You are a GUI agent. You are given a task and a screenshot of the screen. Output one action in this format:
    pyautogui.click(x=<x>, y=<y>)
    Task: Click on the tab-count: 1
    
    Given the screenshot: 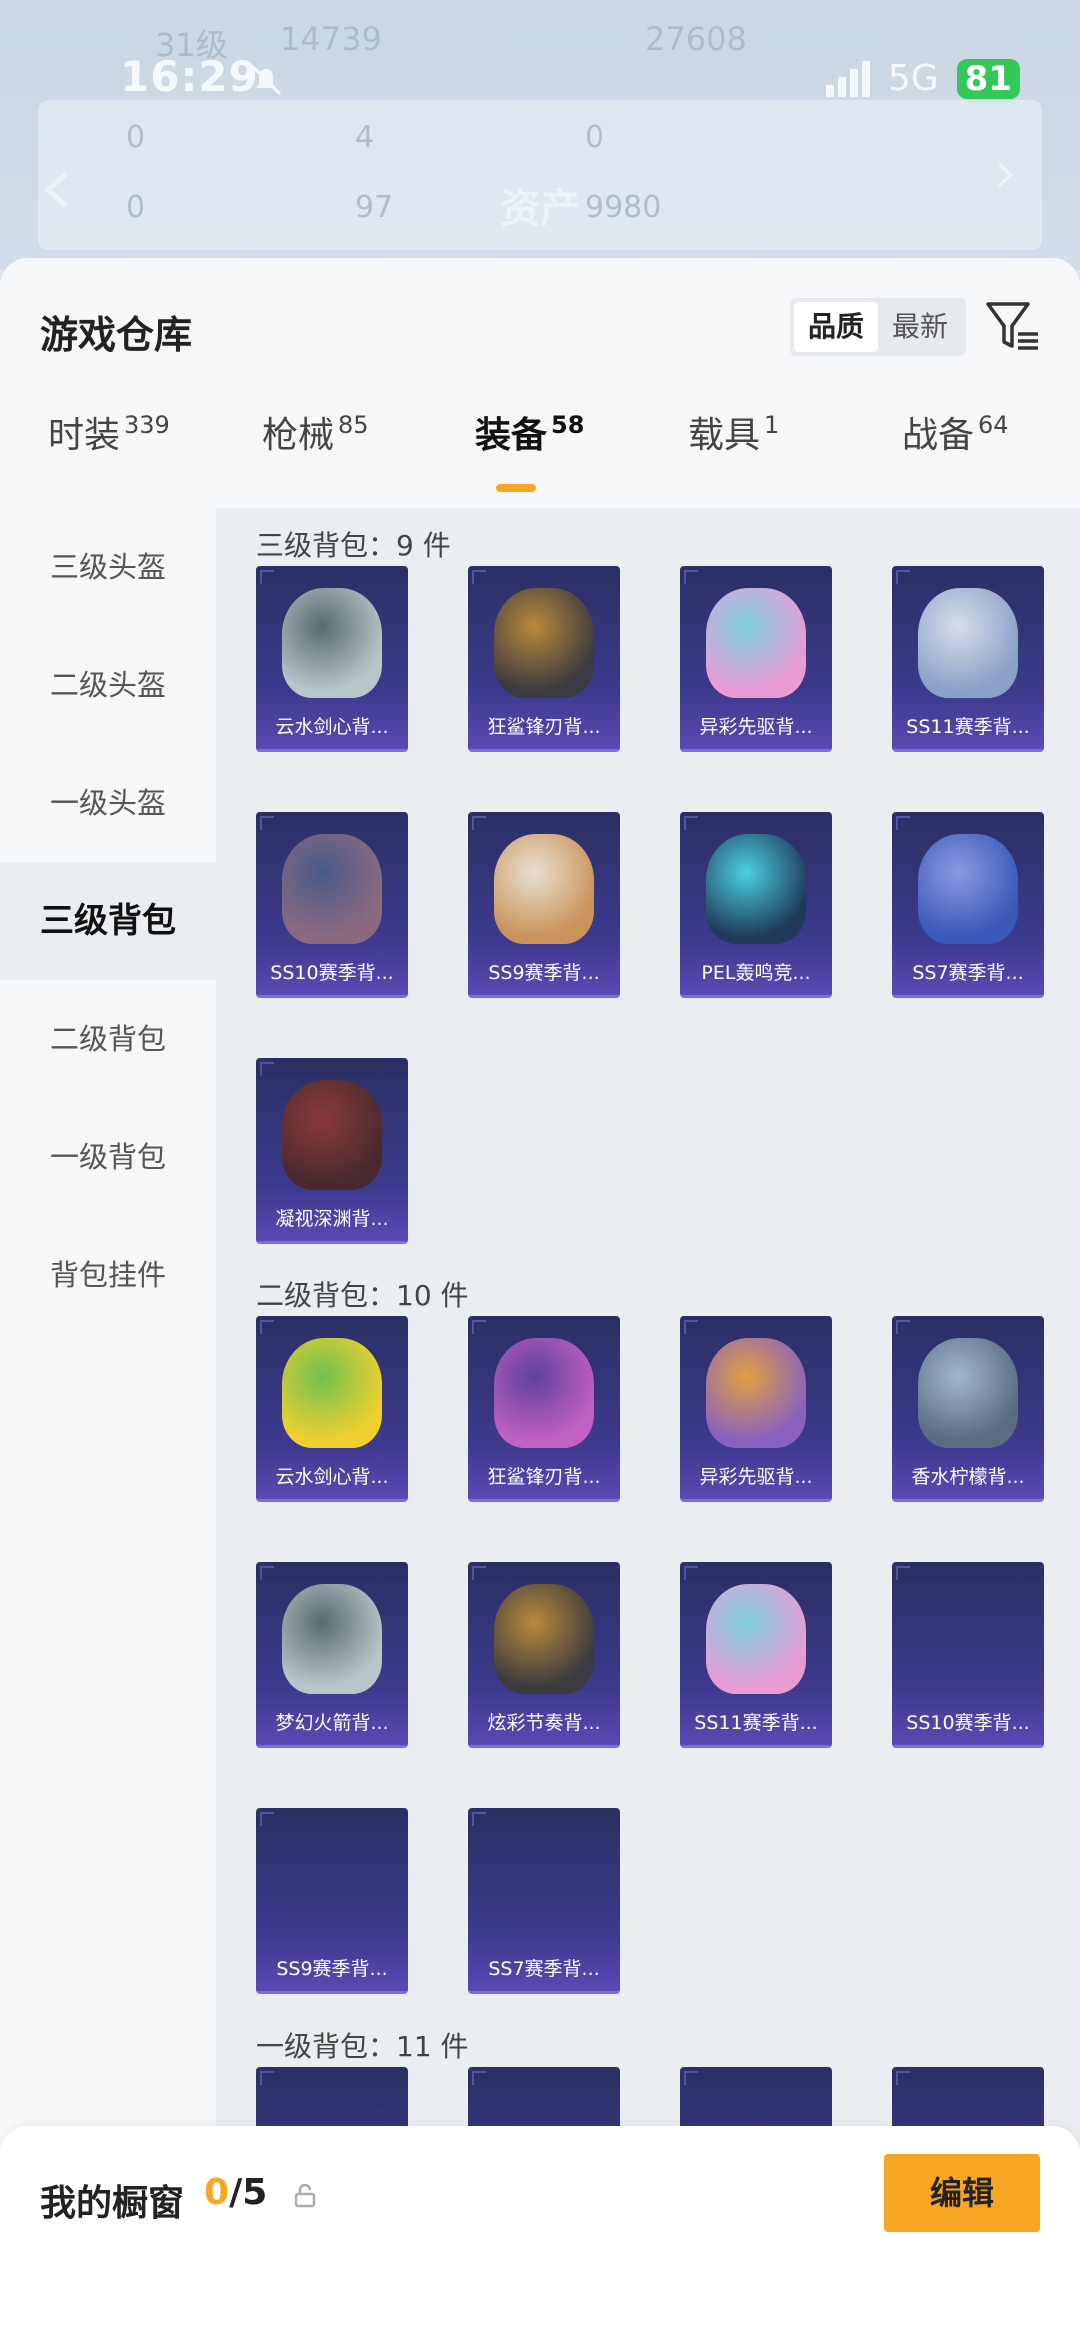 What is the action you would take?
    pyautogui.click(x=772, y=425)
    